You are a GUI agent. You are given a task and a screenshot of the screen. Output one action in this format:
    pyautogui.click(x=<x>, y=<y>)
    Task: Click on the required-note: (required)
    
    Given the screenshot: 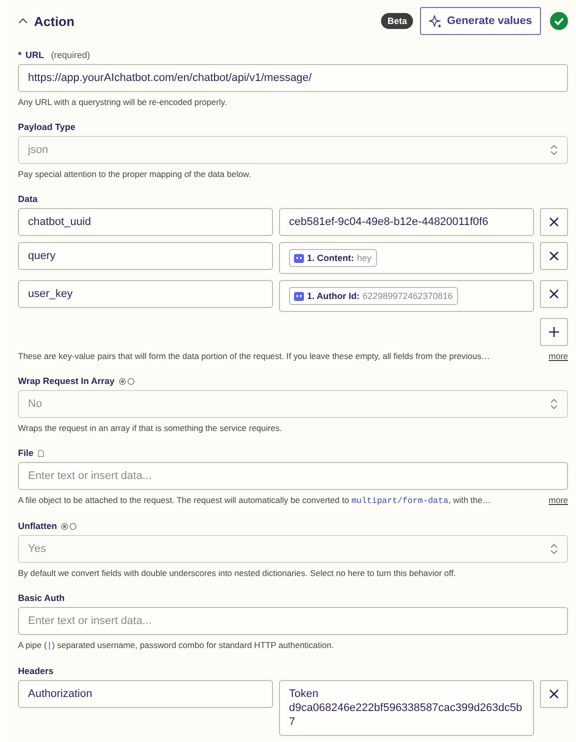 What is the action you would take?
    pyautogui.click(x=70, y=55)
    